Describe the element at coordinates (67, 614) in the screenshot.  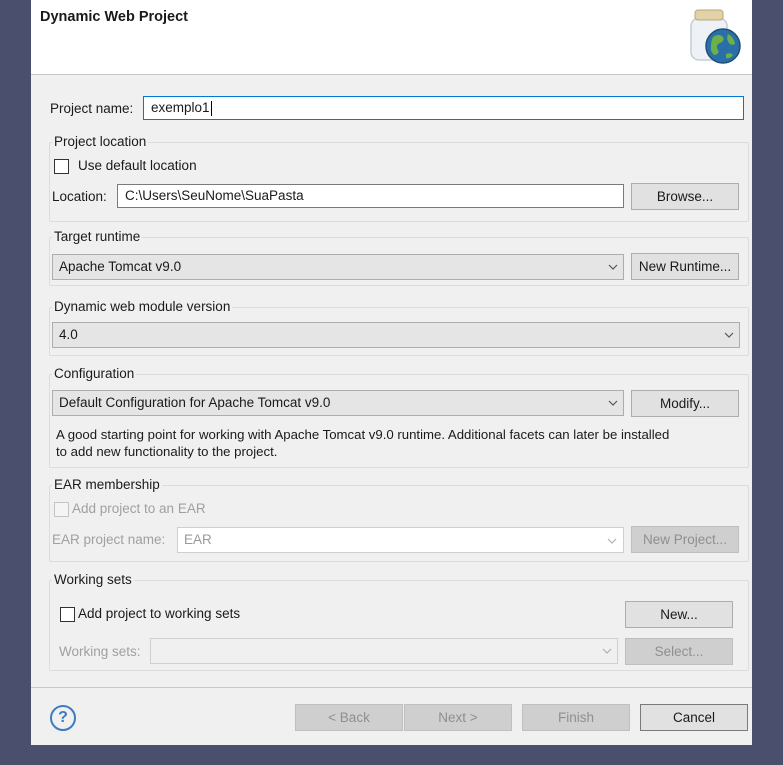
I see `add-to-working-sets-checkbox` at that location.